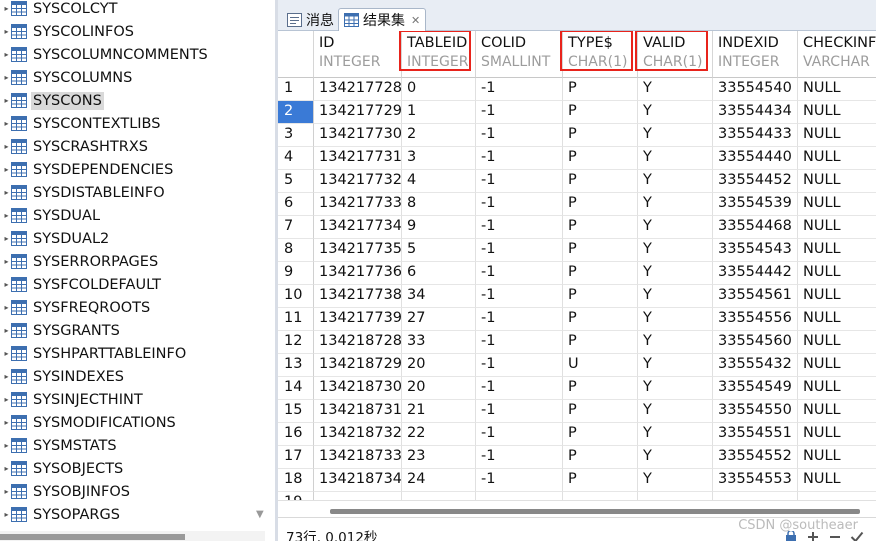  What do you see at coordinates (92, 537) in the screenshot?
I see `tree-hscroll-thumb` at bounding box center [92, 537].